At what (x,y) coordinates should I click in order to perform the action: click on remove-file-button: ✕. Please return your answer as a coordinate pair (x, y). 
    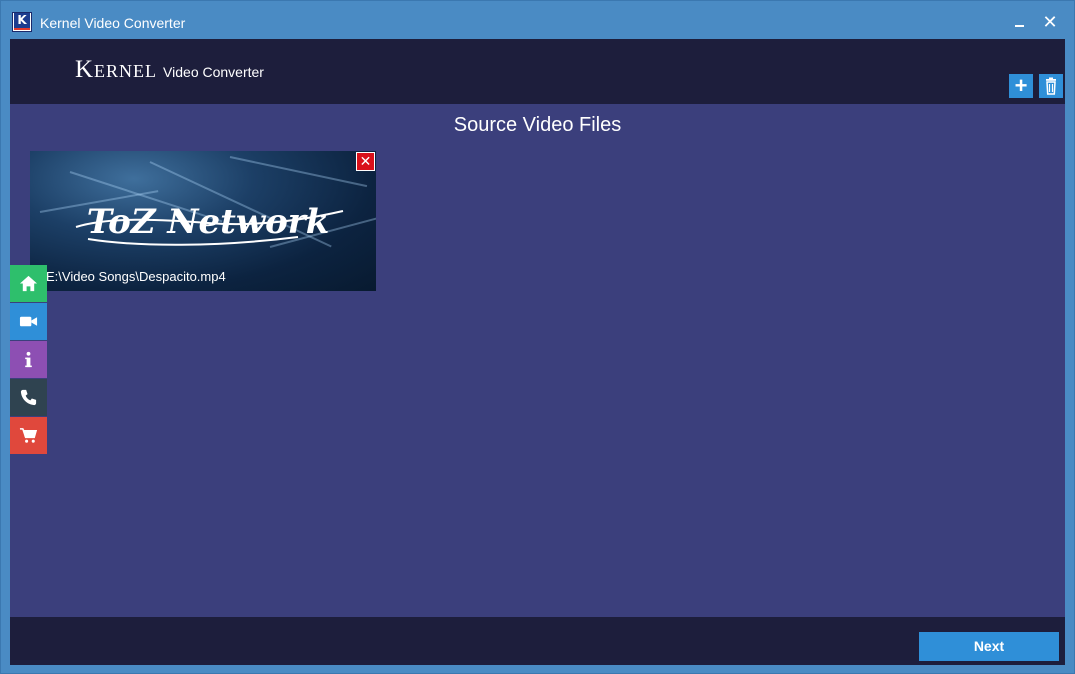
    Looking at the image, I should click on (365, 161).